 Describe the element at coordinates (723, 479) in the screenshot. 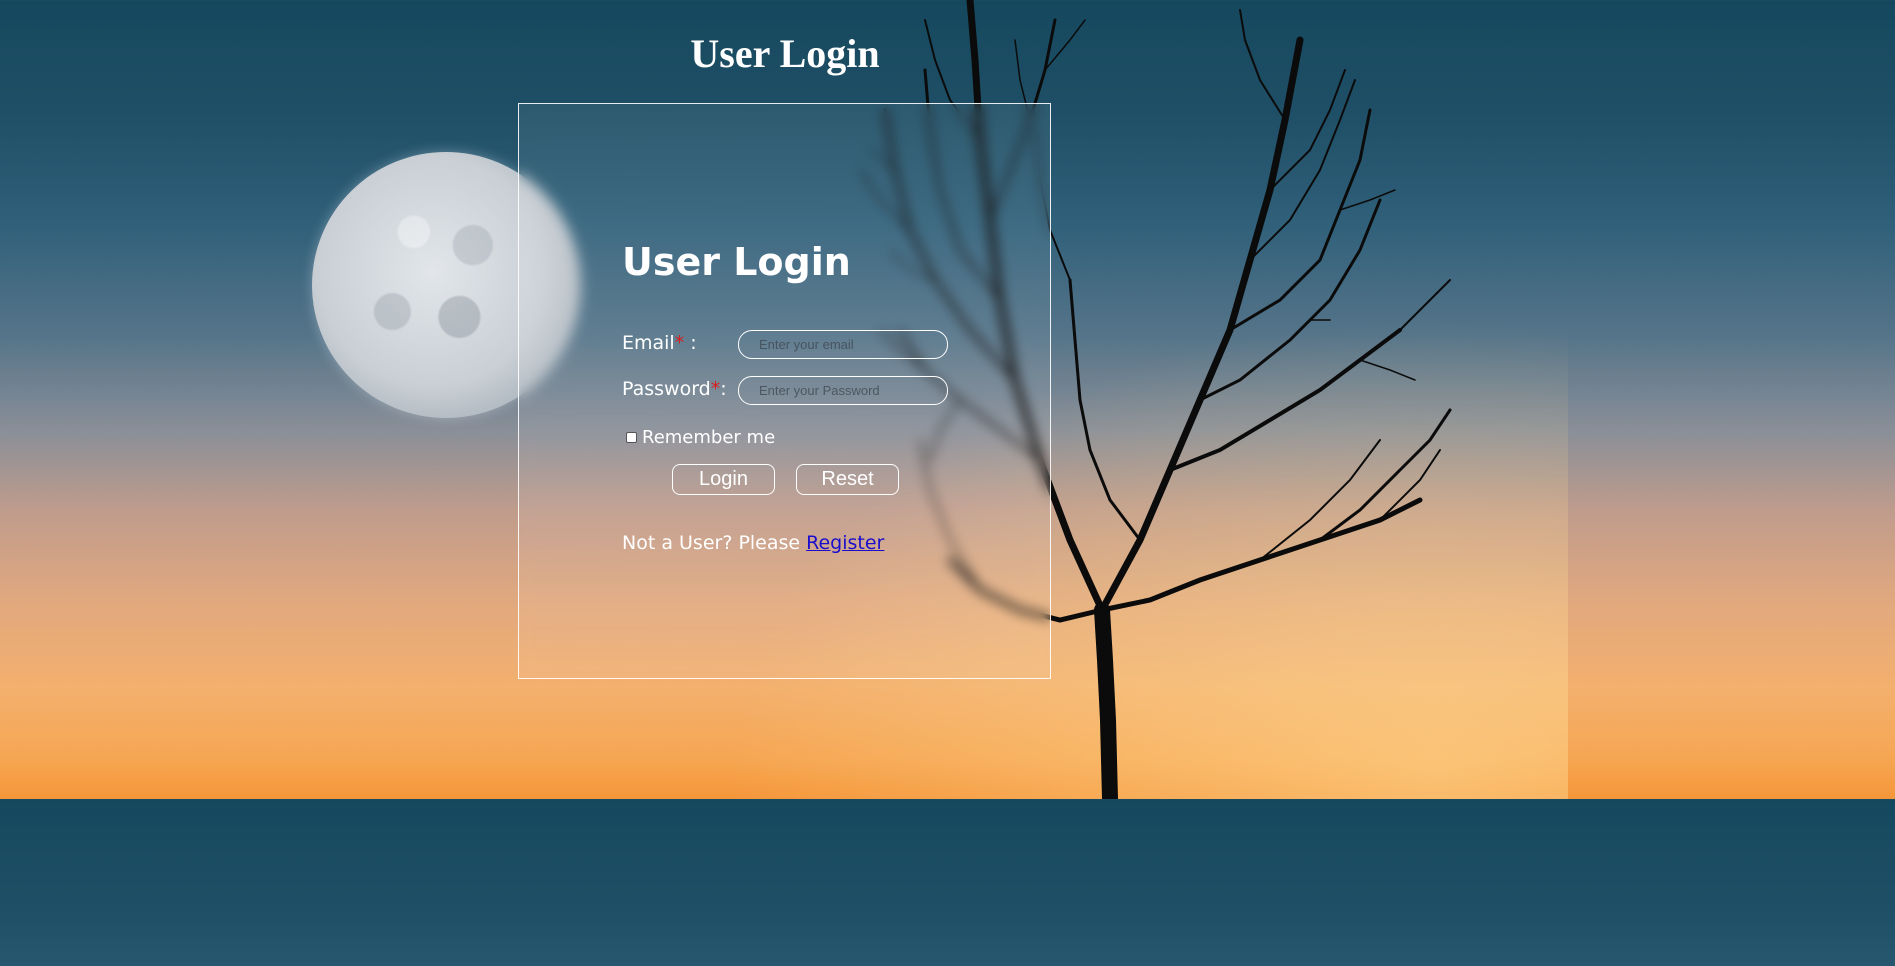

I see `login-button: Login` at that location.